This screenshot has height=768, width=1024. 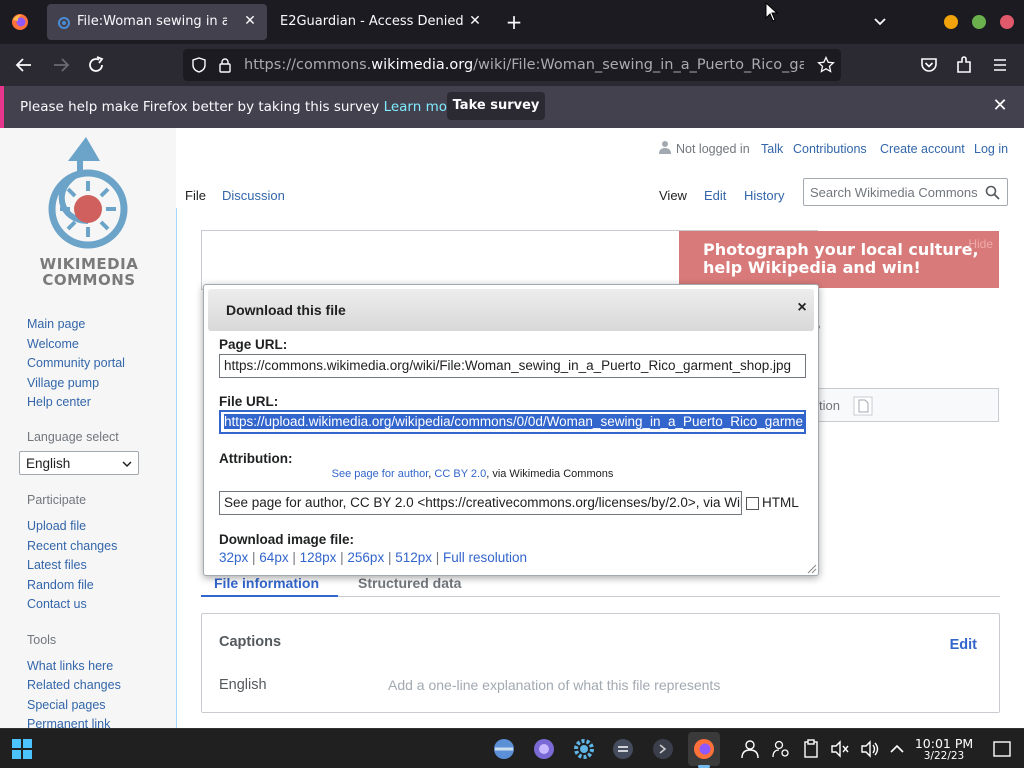 What do you see at coordinates (96, 65) in the screenshot?
I see `reload-icon` at bounding box center [96, 65].